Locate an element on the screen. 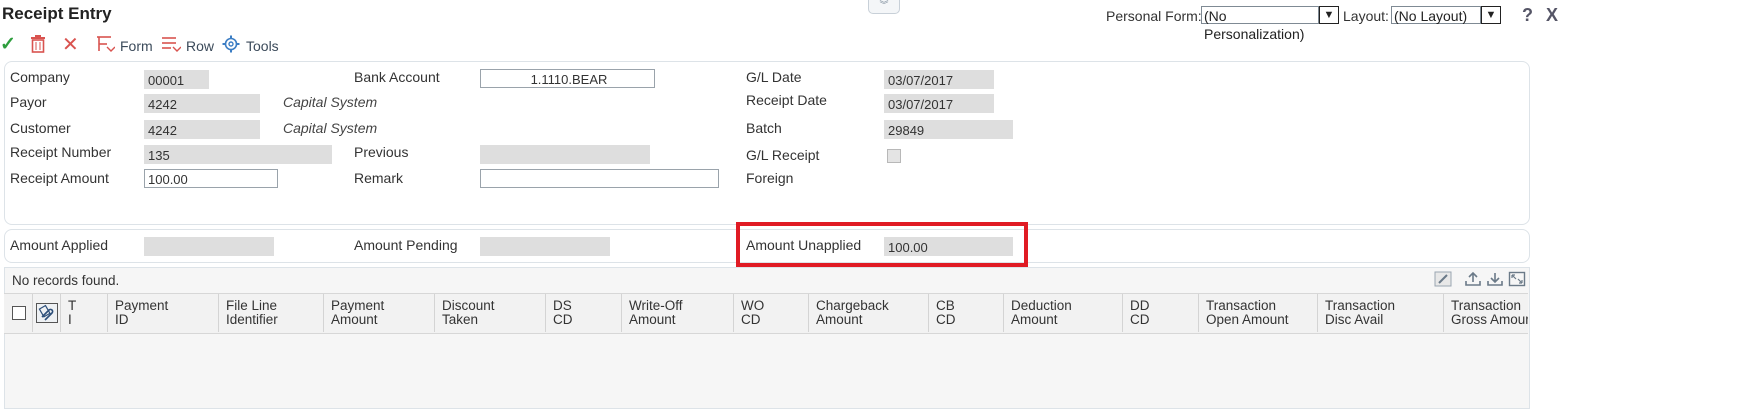 The image size is (1759, 409). payor-field: 4242 is located at coordinates (202, 103).